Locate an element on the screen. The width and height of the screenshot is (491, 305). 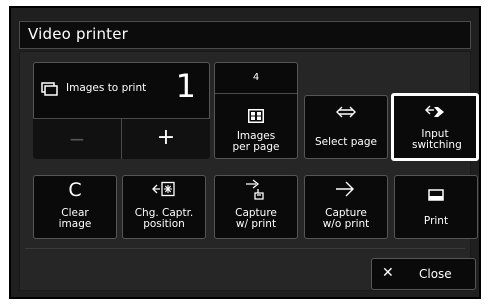
grid-icon is located at coordinates (256, 117).